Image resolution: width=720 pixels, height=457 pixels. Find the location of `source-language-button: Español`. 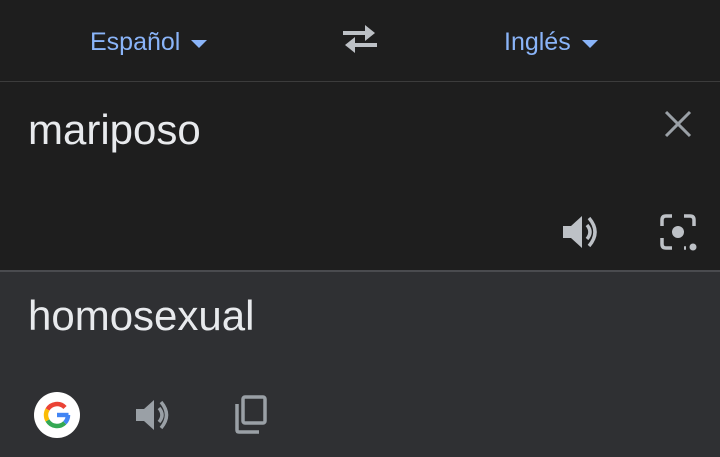

source-language-button: Español is located at coordinates (149, 42).